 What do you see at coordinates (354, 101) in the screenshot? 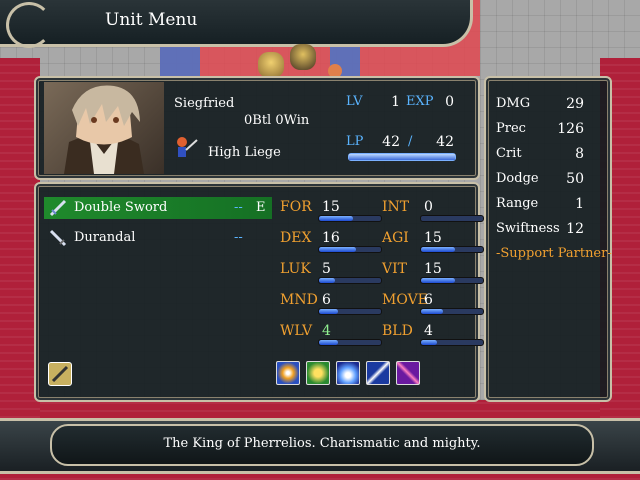
I see `level-label: LV` at bounding box center [354, 101].